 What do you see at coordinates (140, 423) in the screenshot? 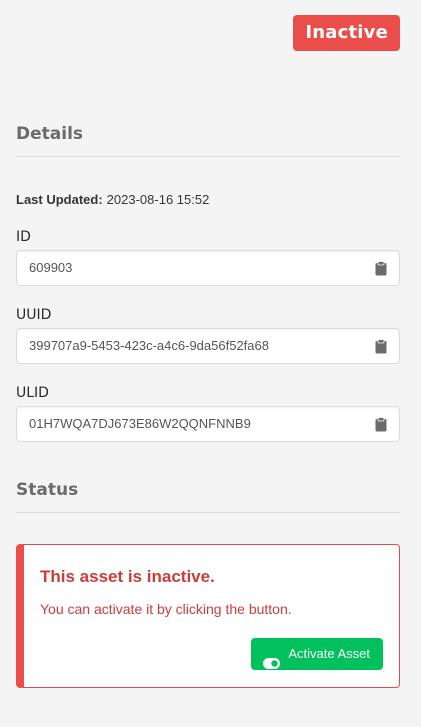
I see `ulid-field-value: 01H7WQA7DJ673E86W2QQNFNNB9` at bounding box center [140, 423].